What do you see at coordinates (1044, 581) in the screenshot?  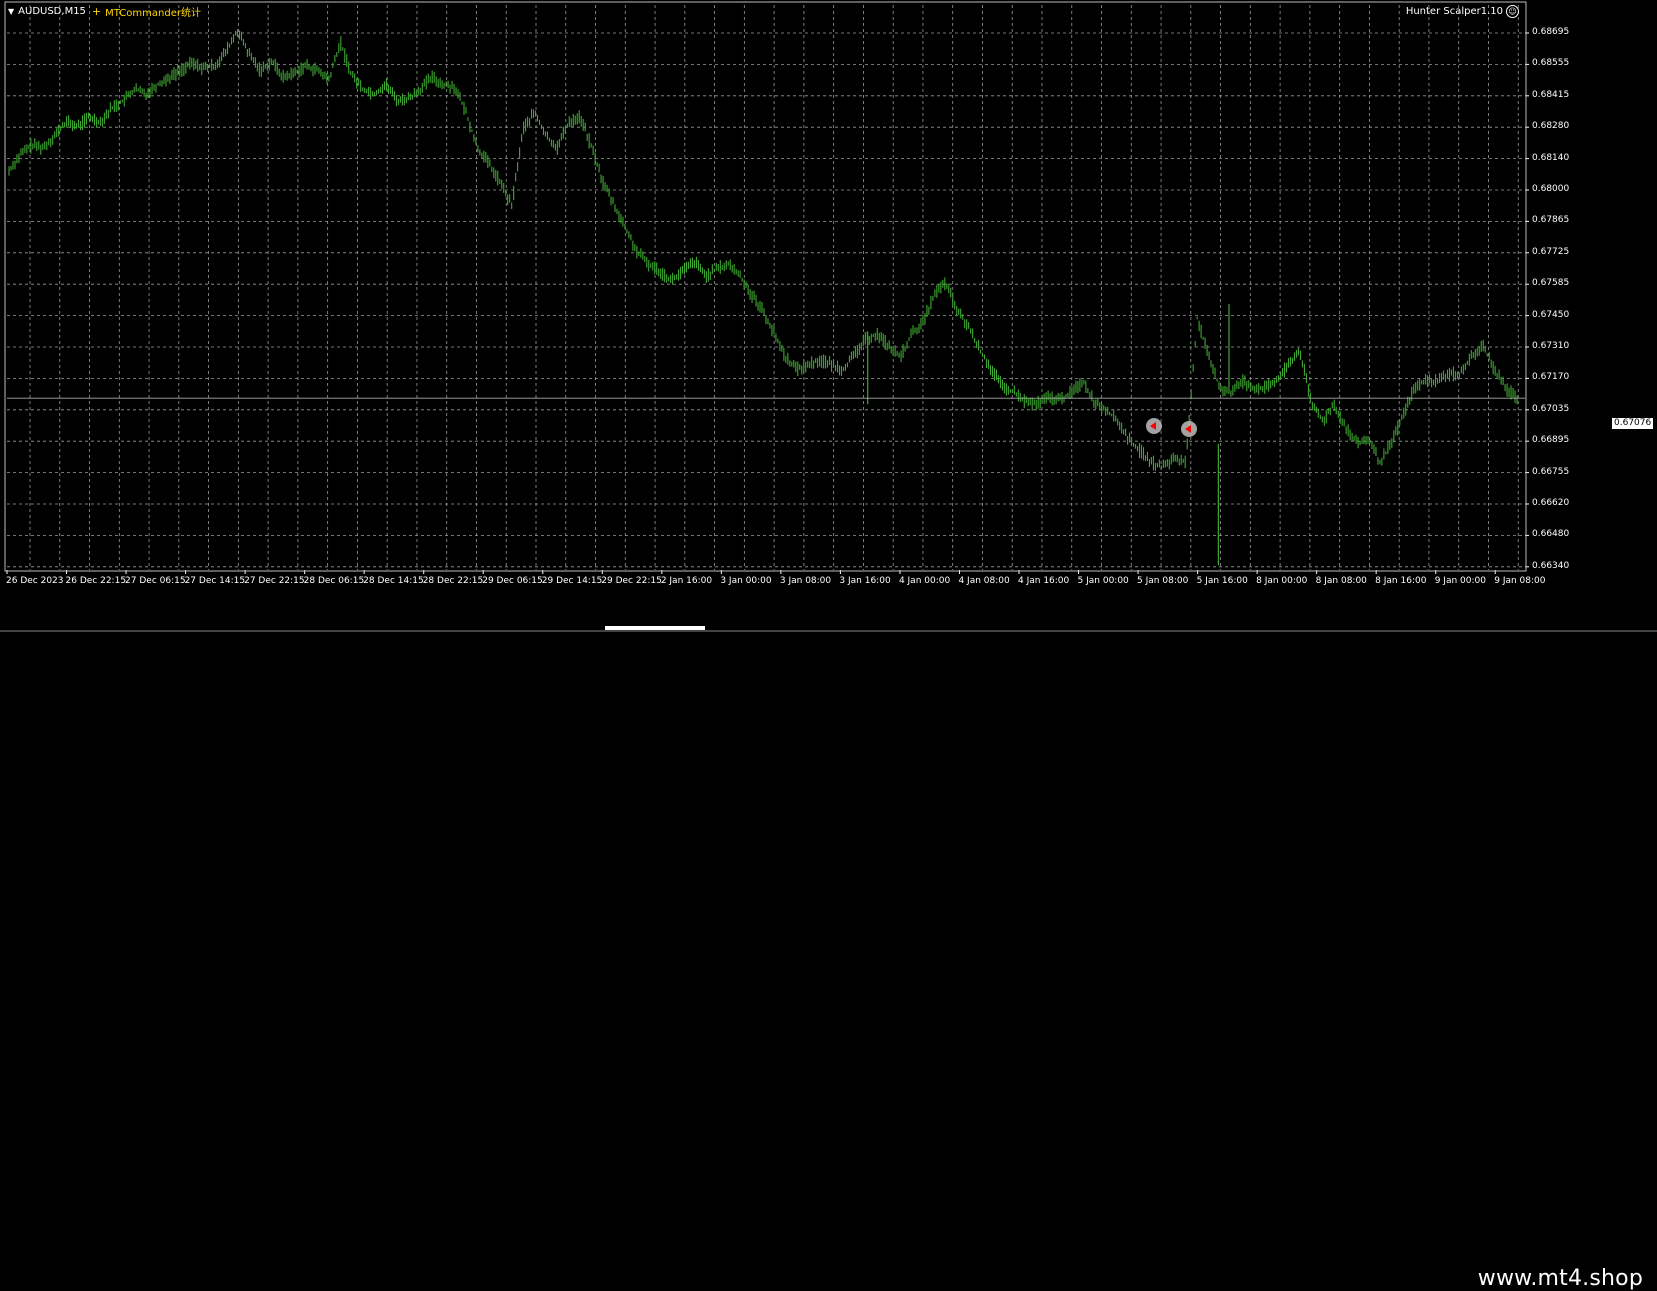 I see `time-tick-label: 4 Jan 16:00` at bounding box center [1044, 581].